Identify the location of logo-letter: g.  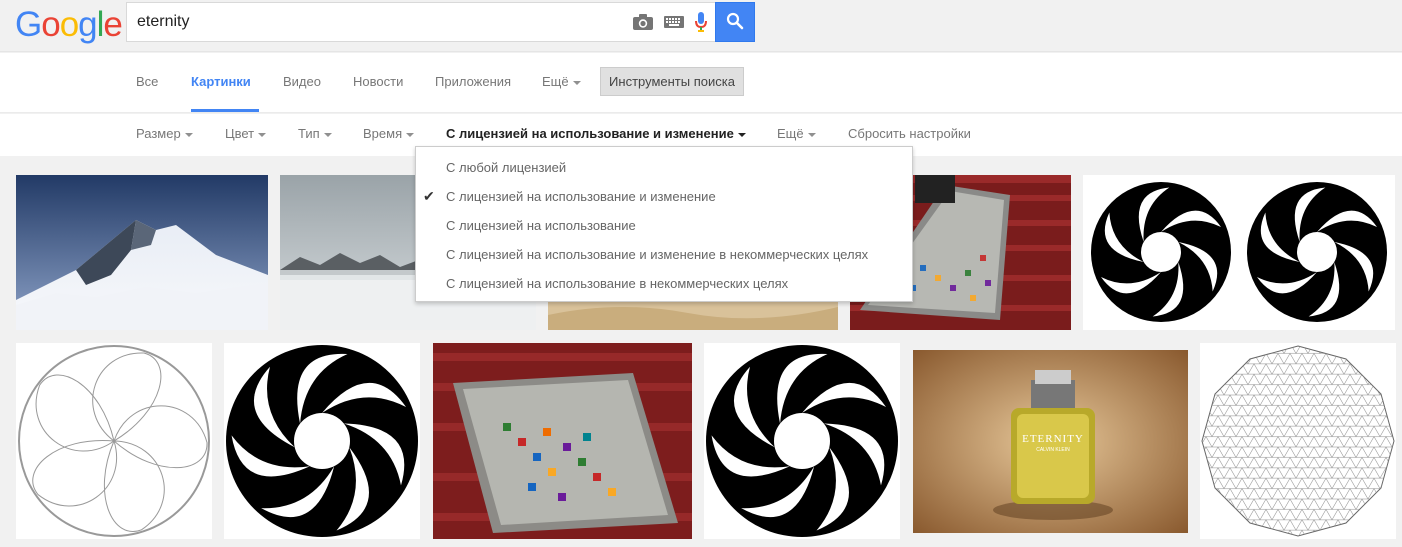
(87, 24).